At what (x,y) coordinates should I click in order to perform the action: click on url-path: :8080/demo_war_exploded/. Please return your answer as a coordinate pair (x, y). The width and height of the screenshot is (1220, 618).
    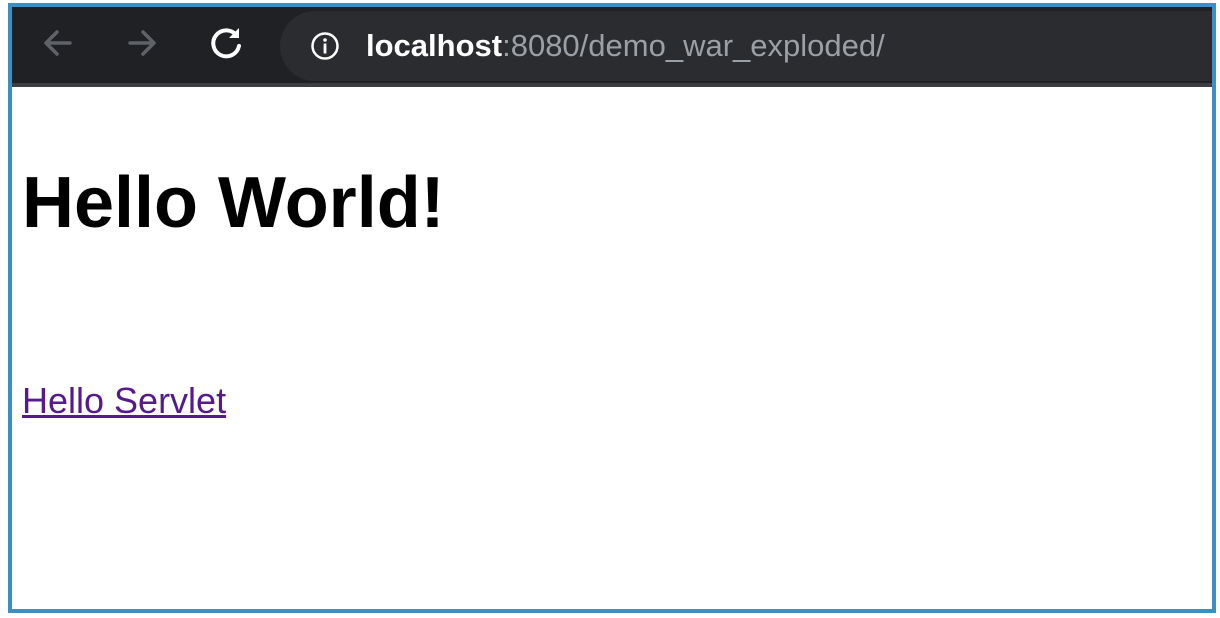
    Looking at the image, I should click on (693, 45).